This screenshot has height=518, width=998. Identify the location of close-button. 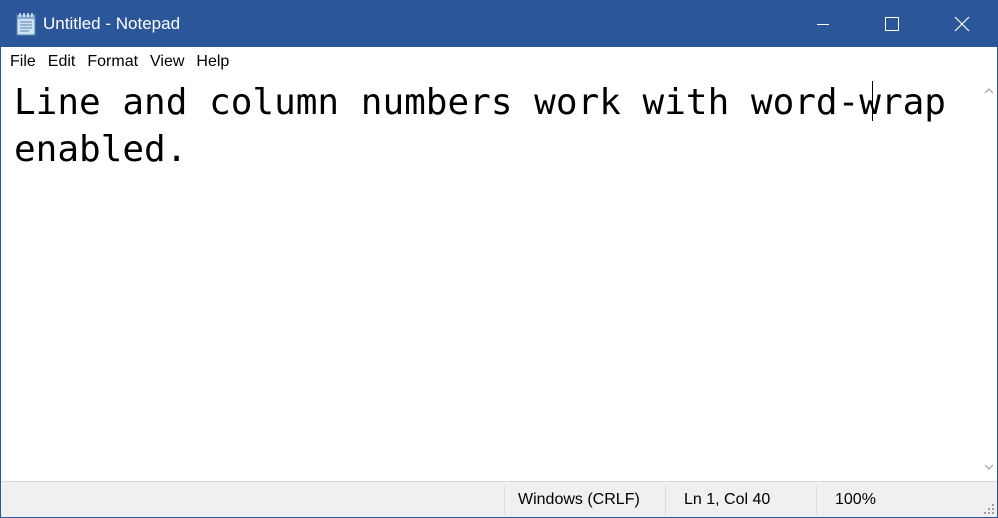
(962, 24).